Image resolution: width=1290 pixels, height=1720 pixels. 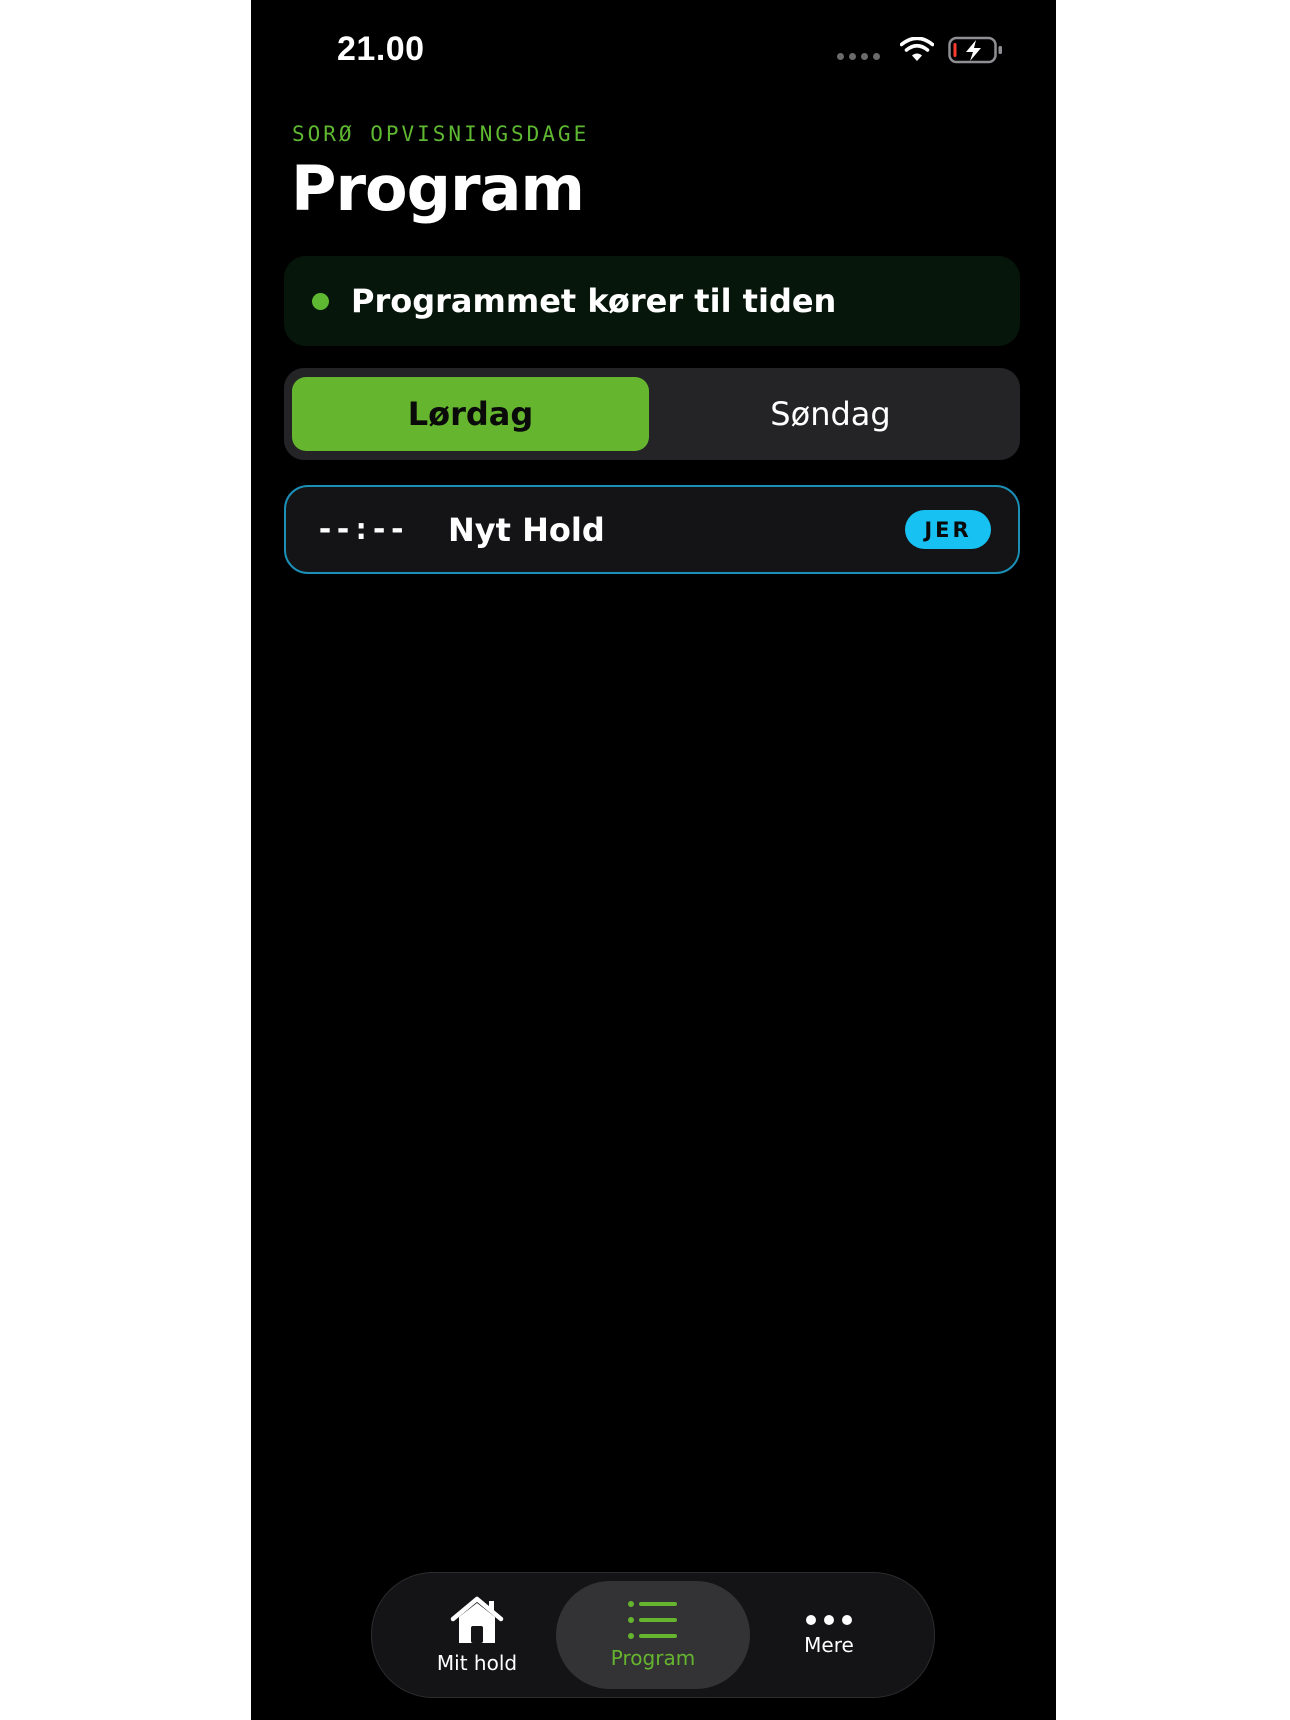 What do you see at coordinates (829, 1620) in the screenshot?
I see `more-icon` at bounding box center [829, 1620].